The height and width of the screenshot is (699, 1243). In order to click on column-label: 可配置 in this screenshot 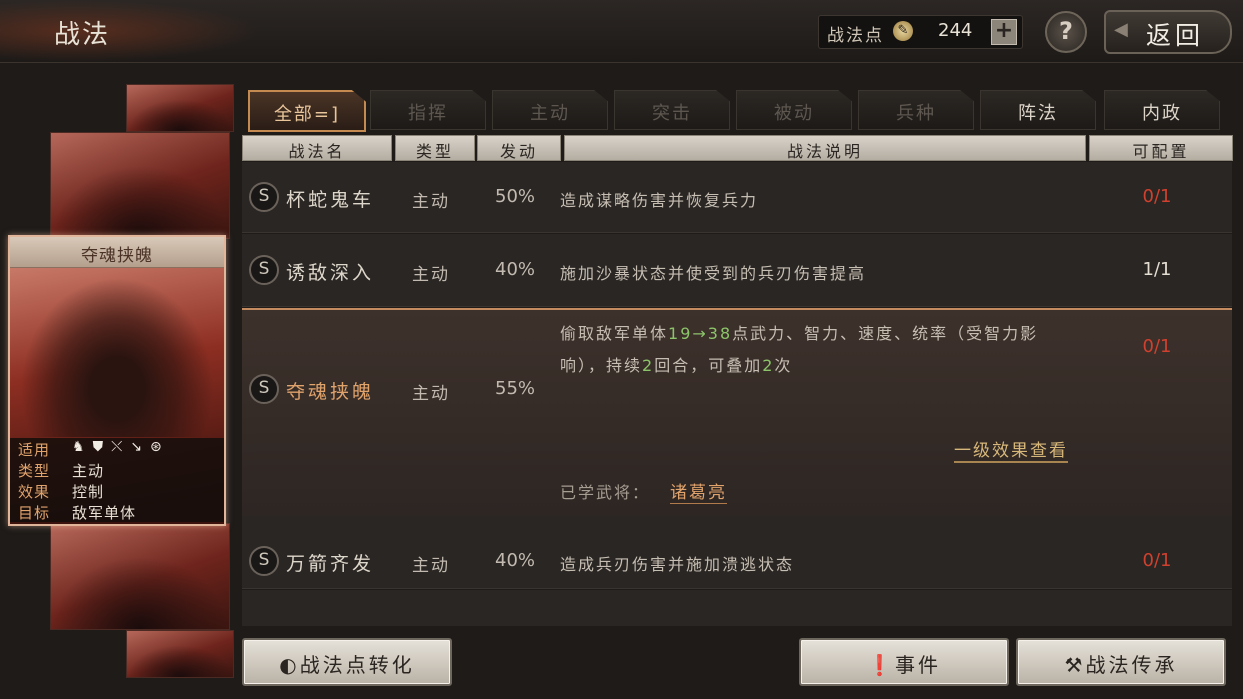, I will do `click(1161, 151)`.